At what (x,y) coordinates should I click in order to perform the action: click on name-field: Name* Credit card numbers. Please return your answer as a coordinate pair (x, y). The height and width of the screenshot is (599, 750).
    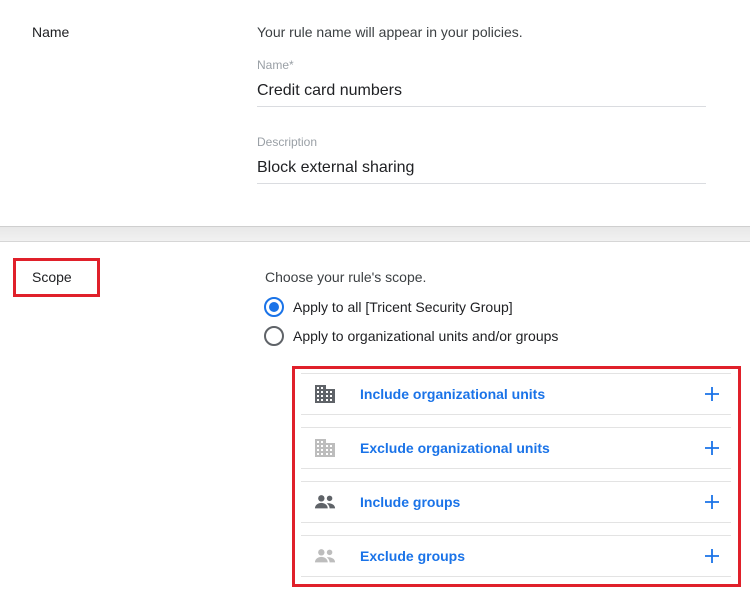
    Looking at the image, I should click on (481, 82).